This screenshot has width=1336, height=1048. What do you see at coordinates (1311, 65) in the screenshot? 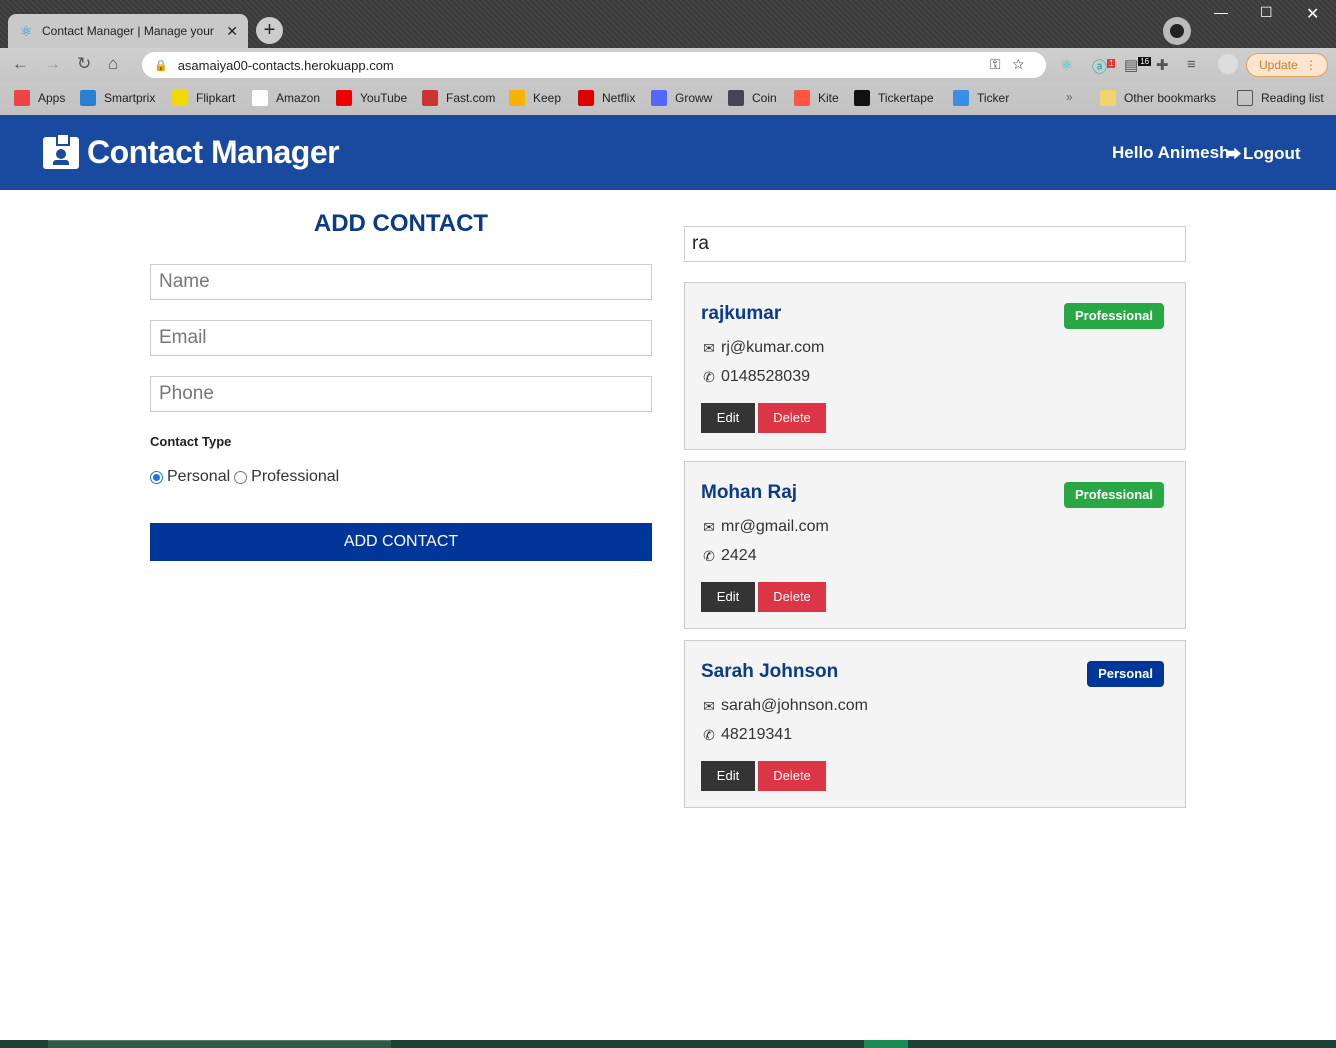
I see `menu-kebab-icon: ⋮` at bounding box center [1311, 65].